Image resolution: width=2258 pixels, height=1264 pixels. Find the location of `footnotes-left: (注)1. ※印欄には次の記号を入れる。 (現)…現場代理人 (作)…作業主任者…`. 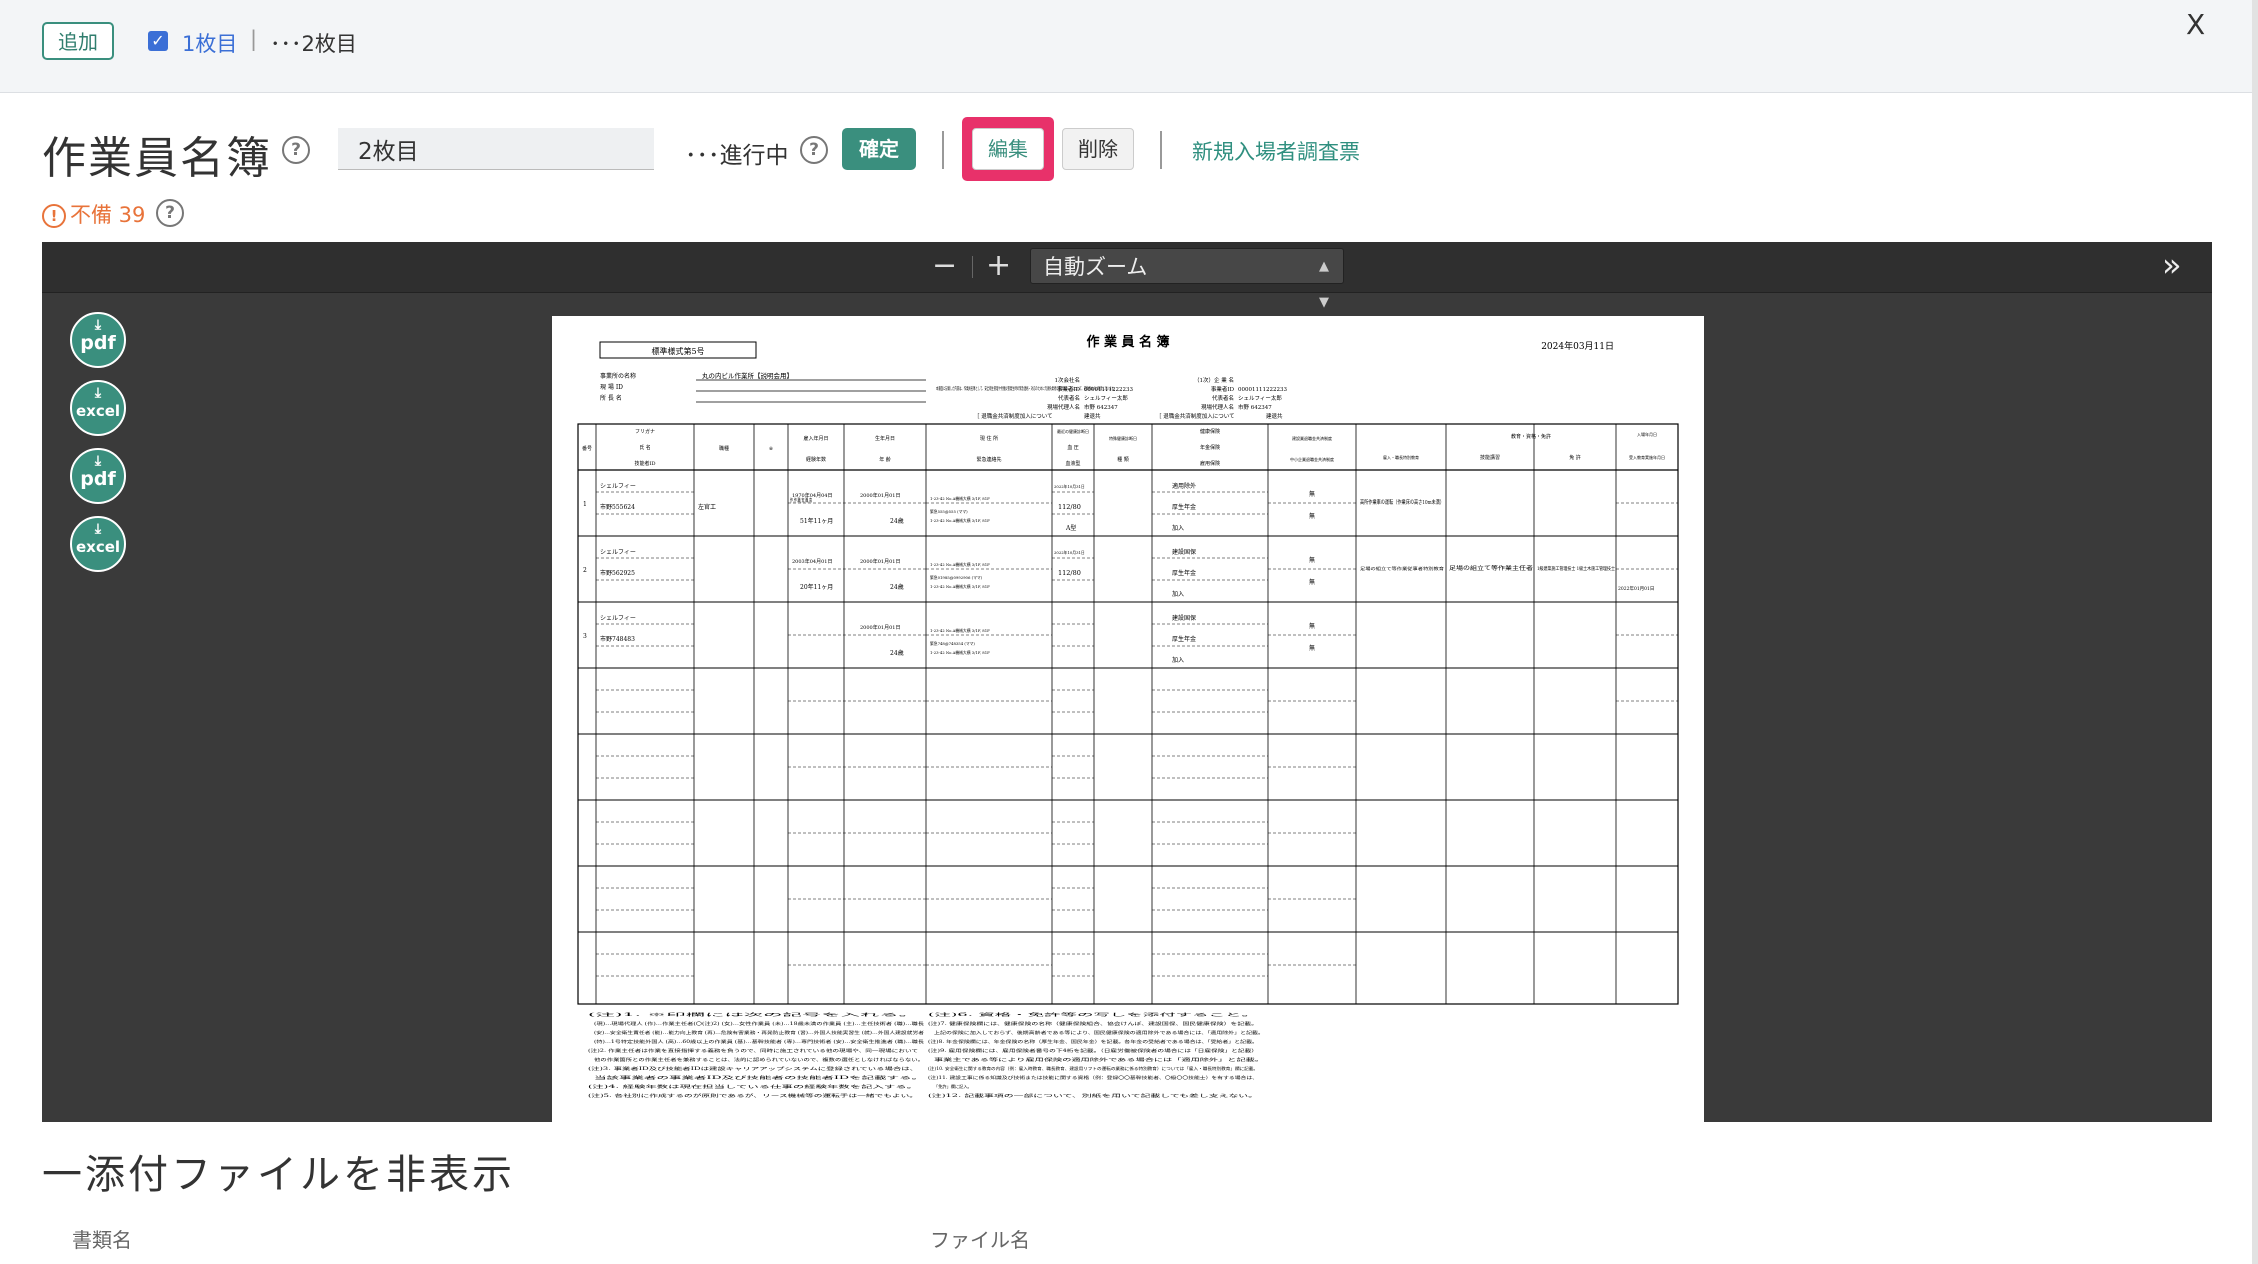

footnotes-left: (注)1. ※印欄には次の記号を入れる。 (現)…現場代理人 (作)…作業主任者… is located at coordinates (756, 1055).